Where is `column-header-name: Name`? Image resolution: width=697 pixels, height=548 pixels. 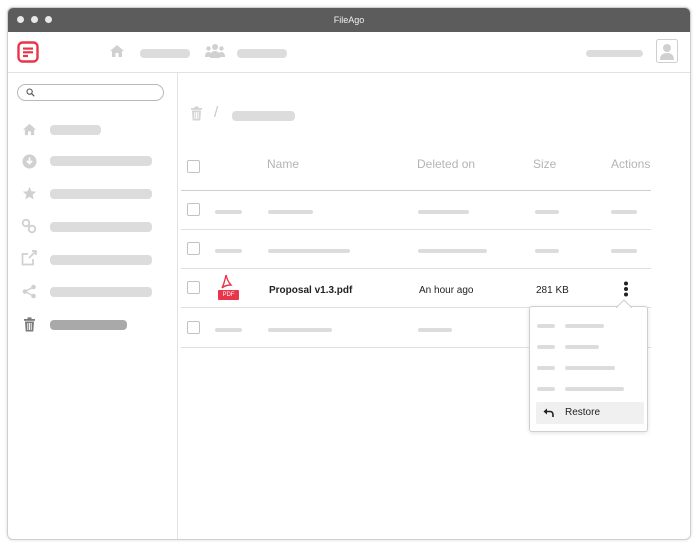 column-header-name: Name is located at coordinates (283, 164).